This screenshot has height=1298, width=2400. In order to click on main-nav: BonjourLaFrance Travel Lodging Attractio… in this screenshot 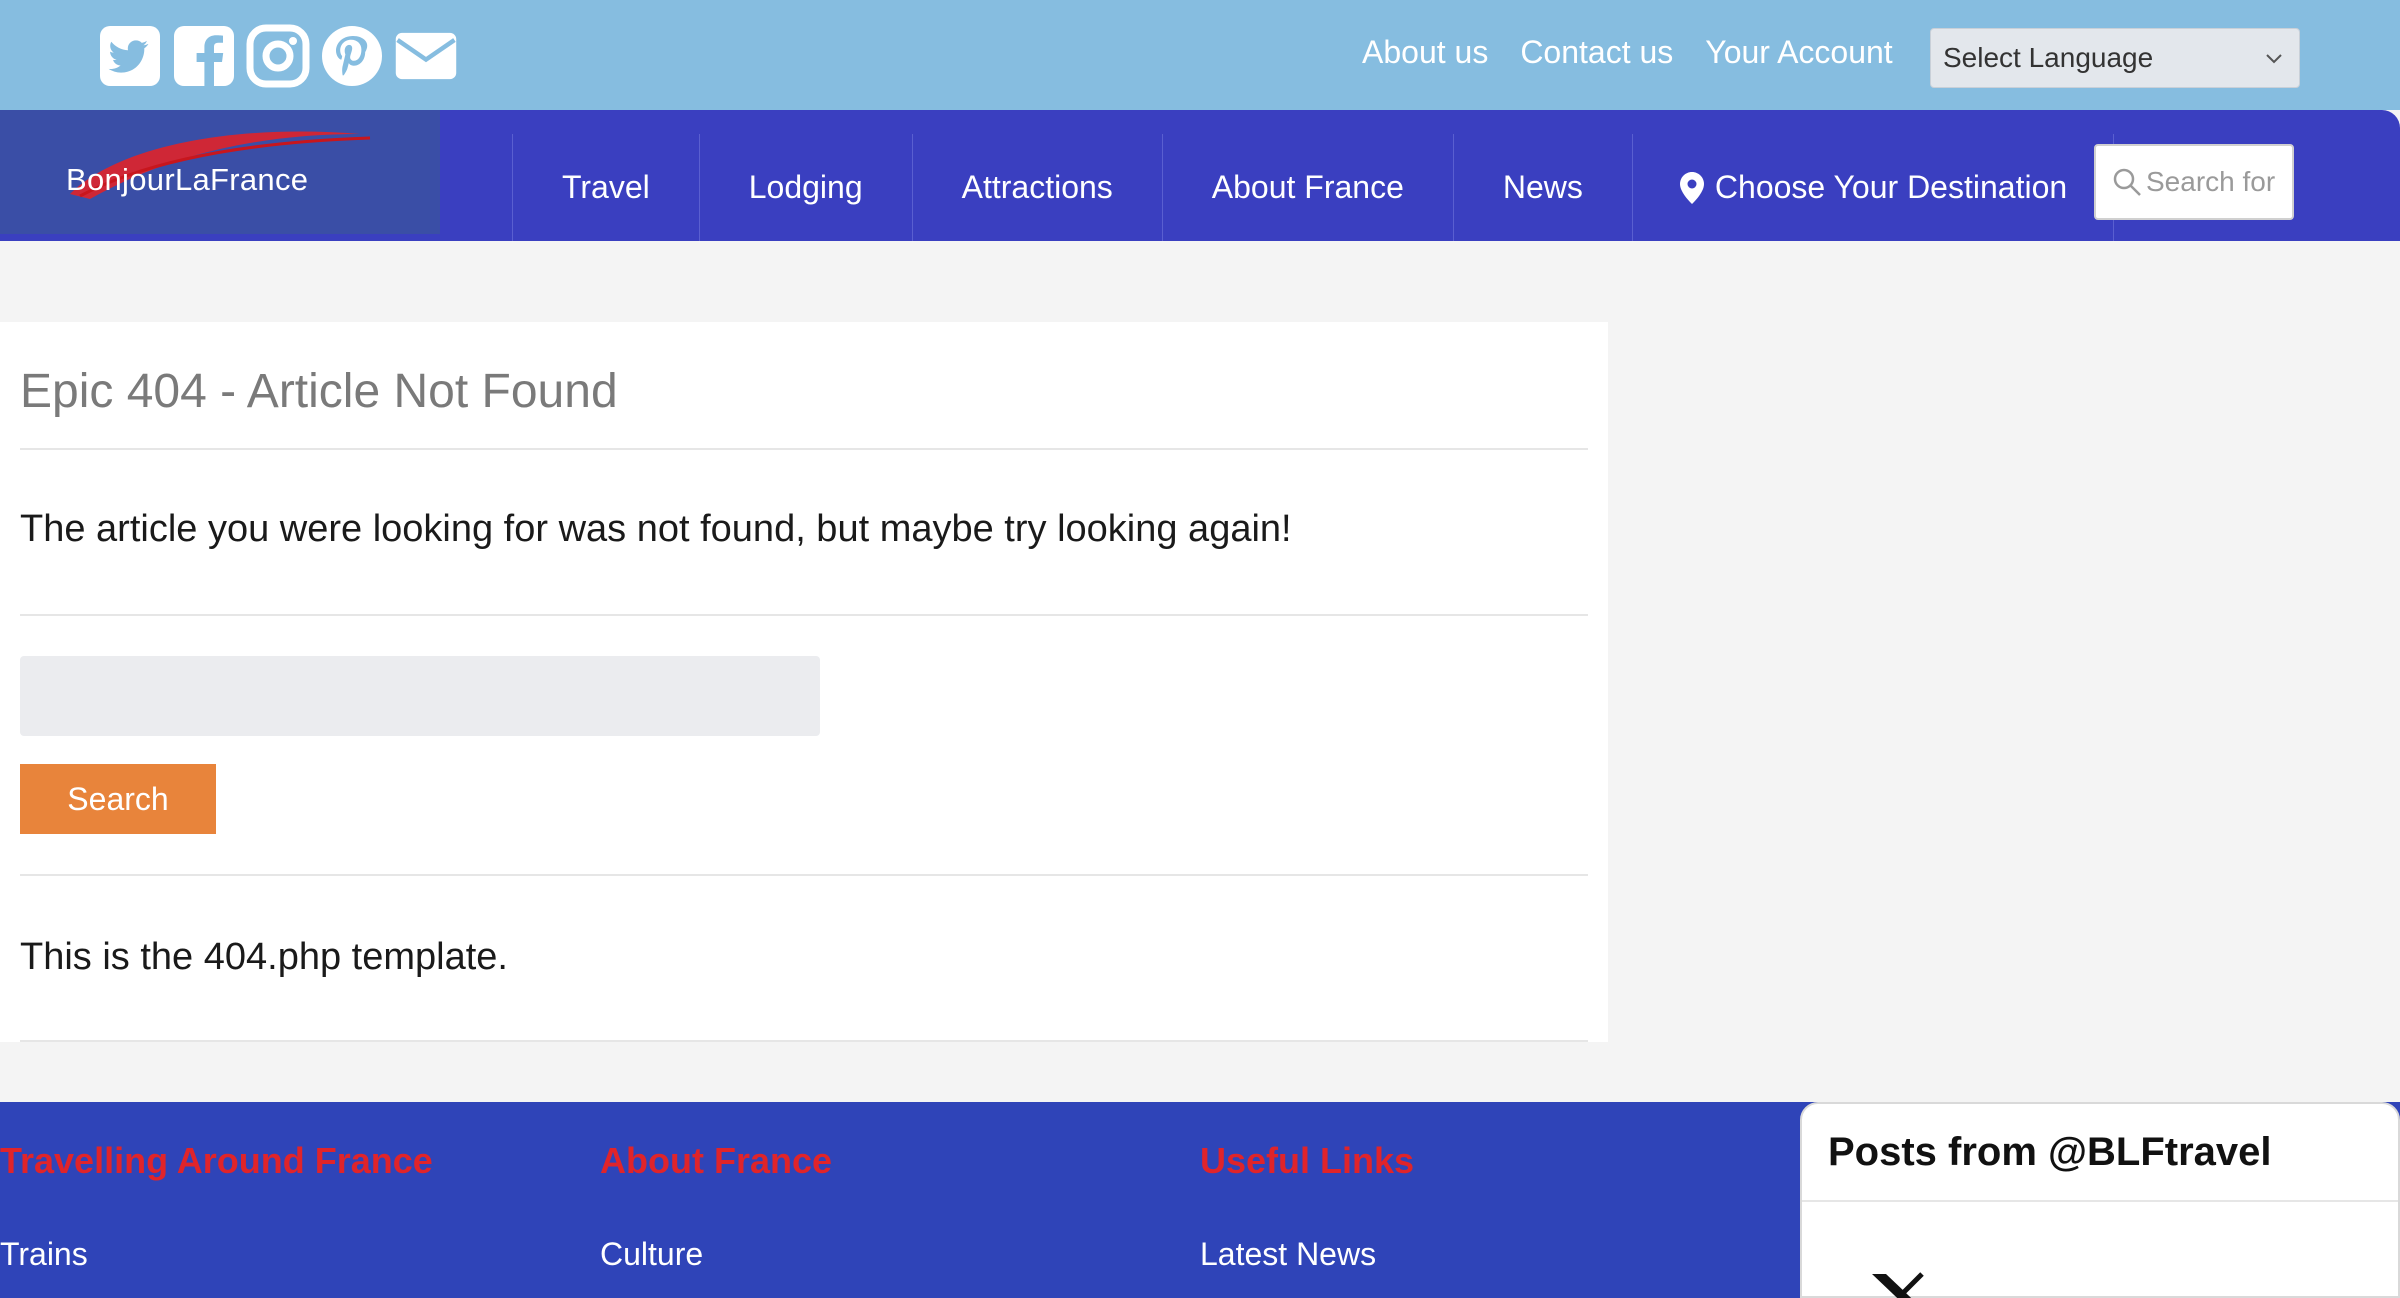, I will do `click(1200, 175)`.